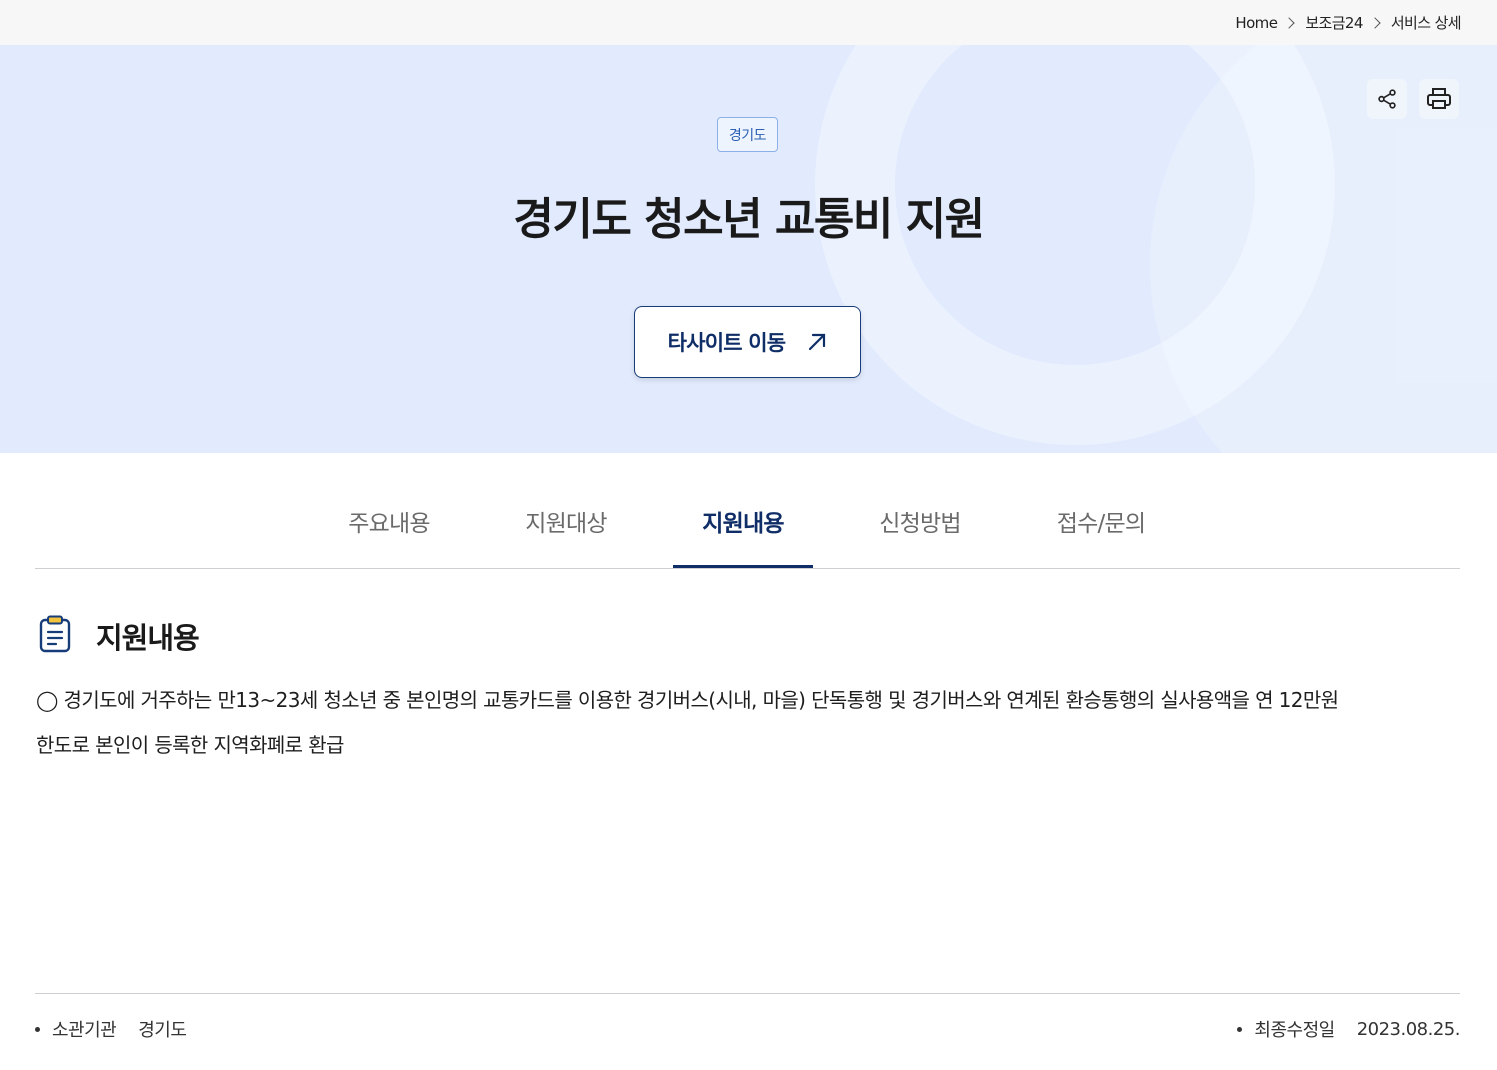  Describe the element at coordinates (1294, 1030) in the screenshot. I see `updated-label: 최종수정일` at that location.